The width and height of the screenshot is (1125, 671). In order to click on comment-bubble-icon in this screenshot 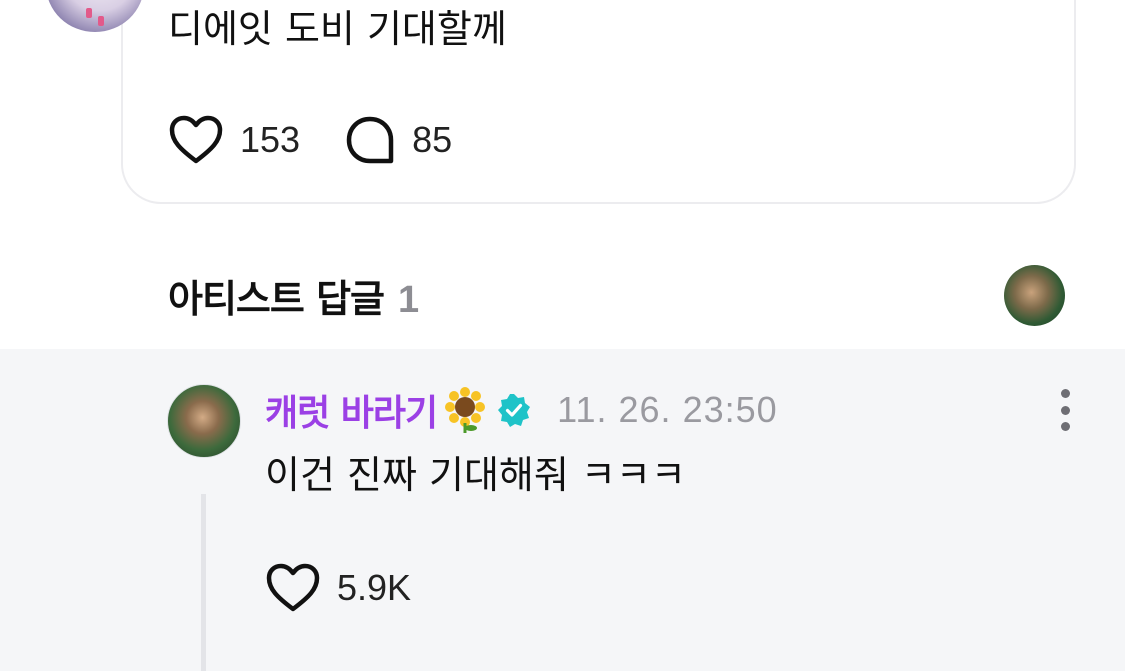, I will do `click(370, 140)`.